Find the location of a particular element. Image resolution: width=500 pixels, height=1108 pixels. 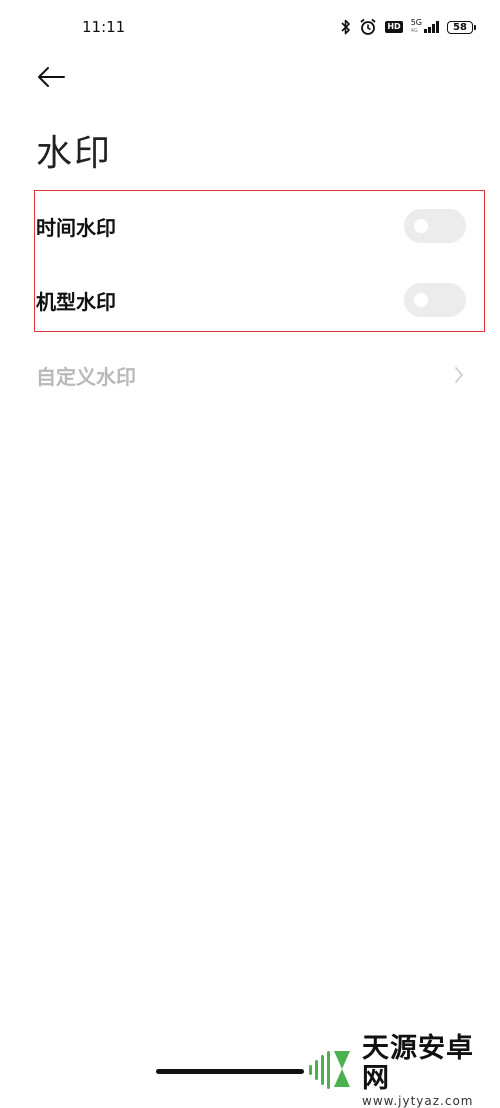

setting-model-watermark: 机型水印 is located at coordinates (251, 300).